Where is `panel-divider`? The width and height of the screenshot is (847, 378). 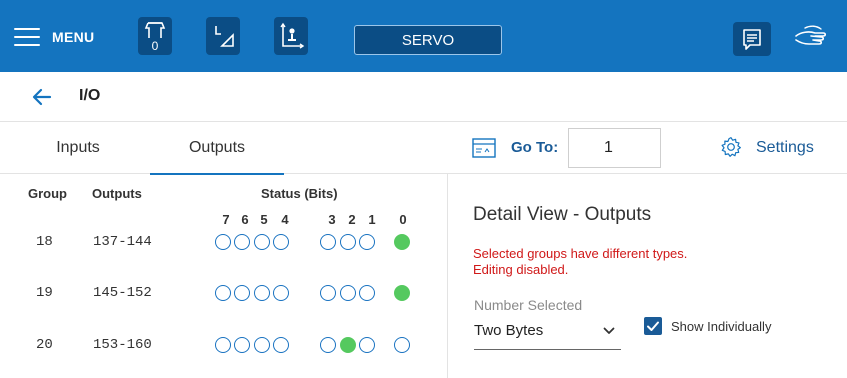 panel-divider is located at coordinates (447, 276).